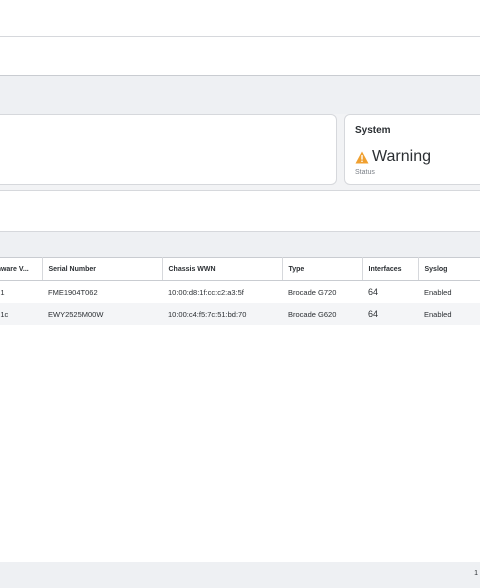  I want to click on column-header-interfaces: Interfaces, so click(390, 269).